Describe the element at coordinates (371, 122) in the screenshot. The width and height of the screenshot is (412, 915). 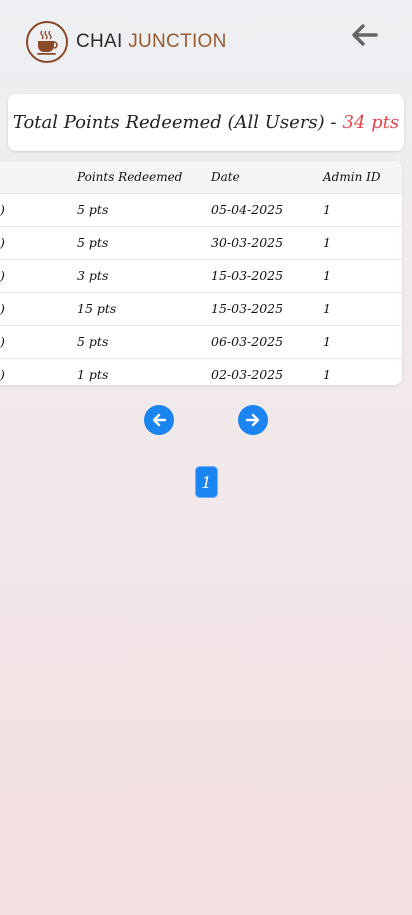
I see `total-points-value: 34 pts` at that location.